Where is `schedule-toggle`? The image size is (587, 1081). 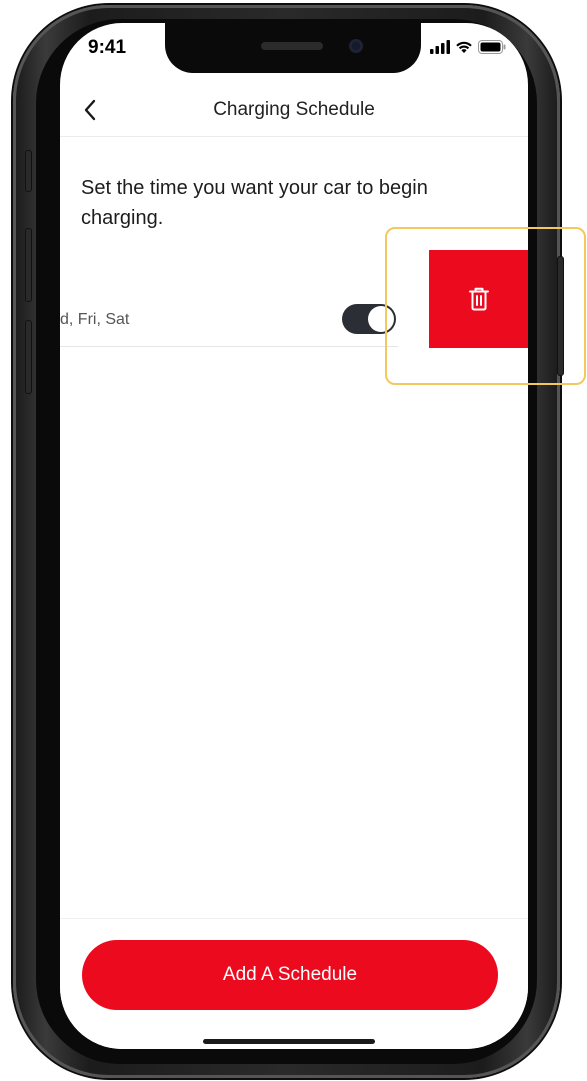
schedule-toggle is located at coordinates (369, 319).